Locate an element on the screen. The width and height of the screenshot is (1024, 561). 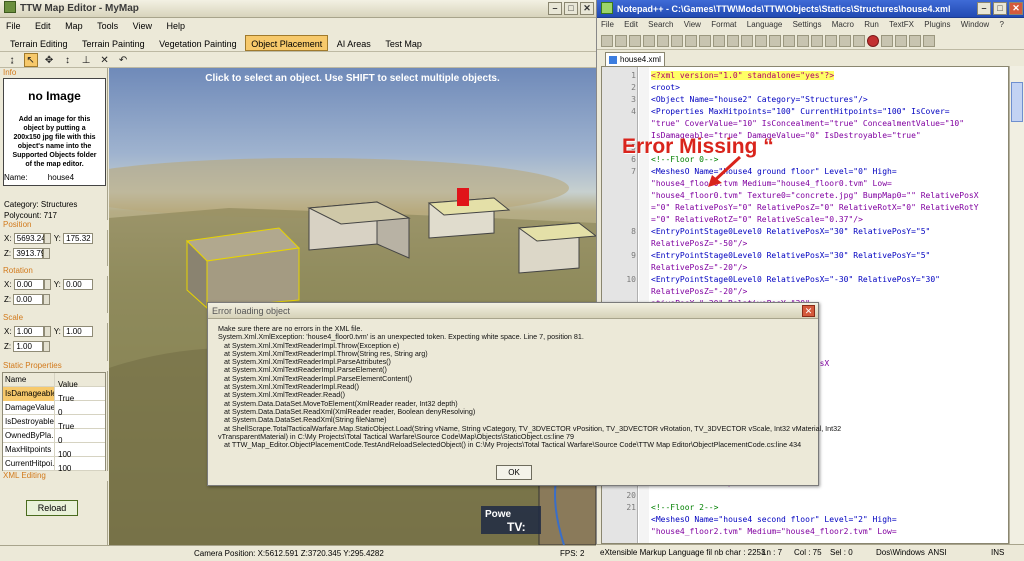
undo-icon: ↶ is located at coordinates (123, 61).